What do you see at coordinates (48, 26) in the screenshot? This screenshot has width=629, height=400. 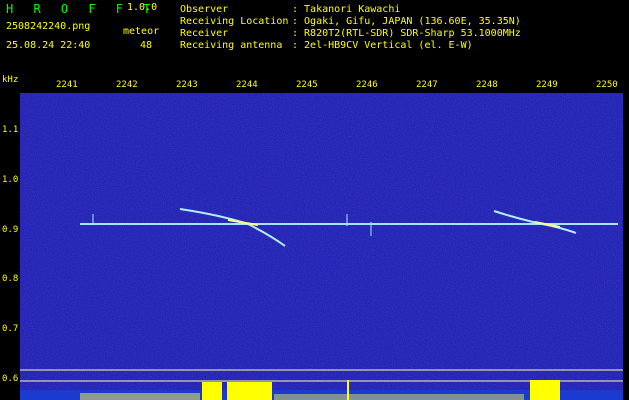 I see `image-filename: 2508242240.png` at bounding box center [48, 26].